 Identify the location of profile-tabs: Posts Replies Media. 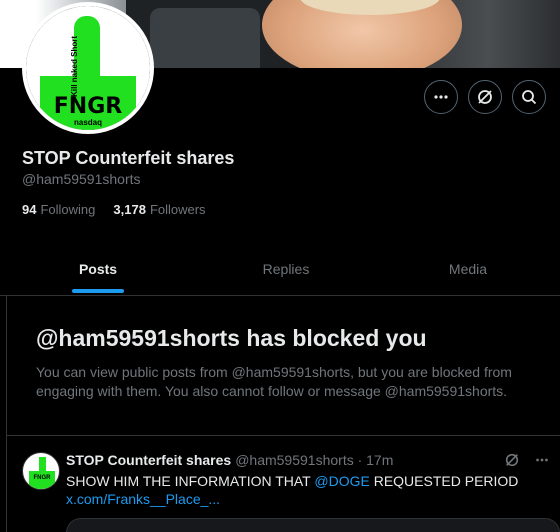
(280, 269).